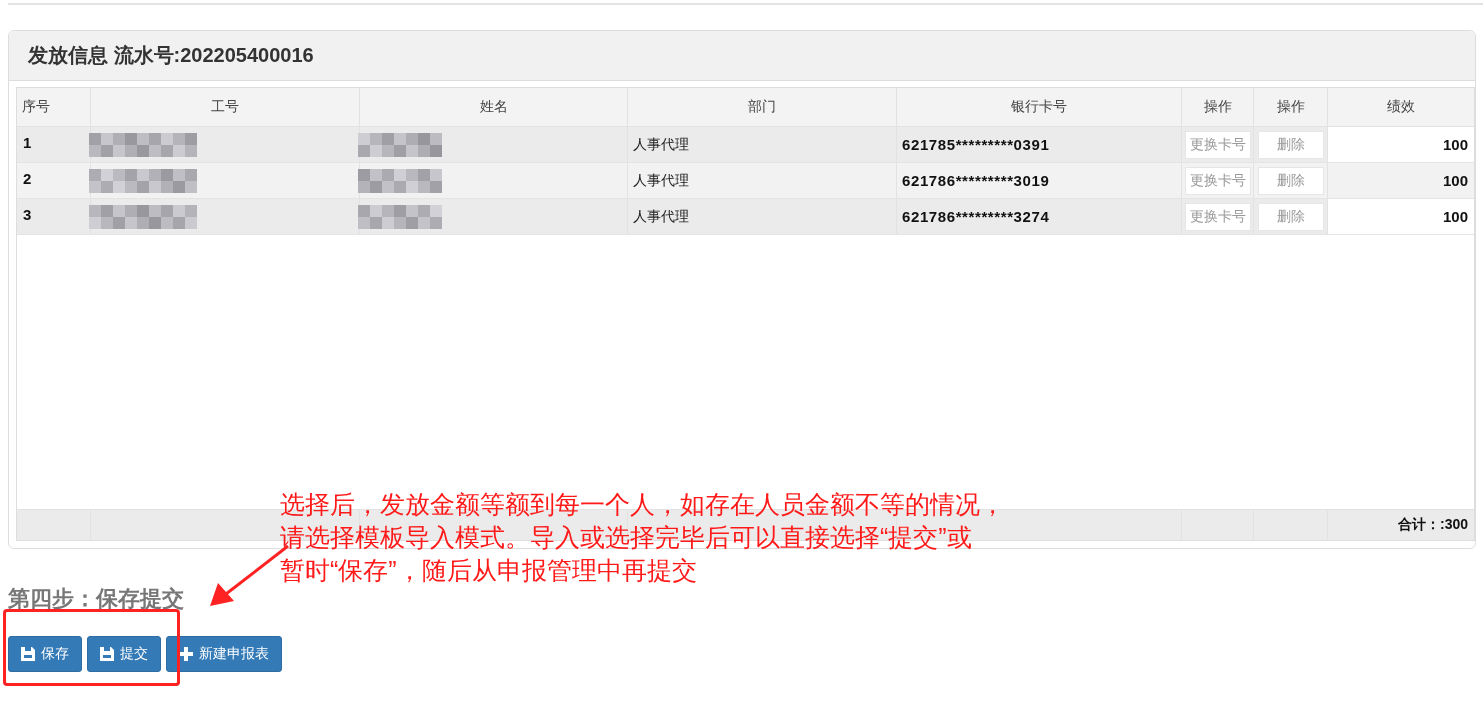  I want to click on annotation-line: 选择后，发放金额等额到每一个人，如存在人员金额不等的情况，, so click(642, 504).